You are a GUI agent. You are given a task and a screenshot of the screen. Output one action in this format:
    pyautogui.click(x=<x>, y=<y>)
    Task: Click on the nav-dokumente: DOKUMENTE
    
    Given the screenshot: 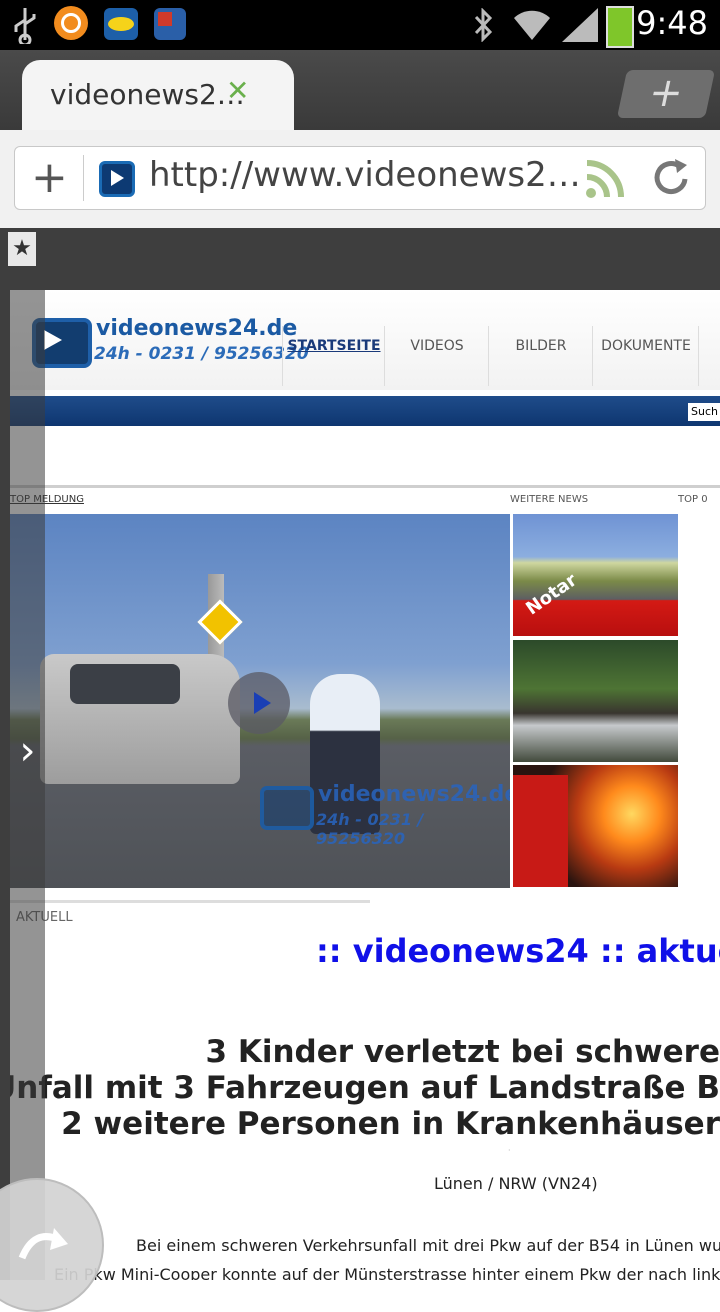 What is the action you would take?
    pyautogui.click(x=645, y=356)
    